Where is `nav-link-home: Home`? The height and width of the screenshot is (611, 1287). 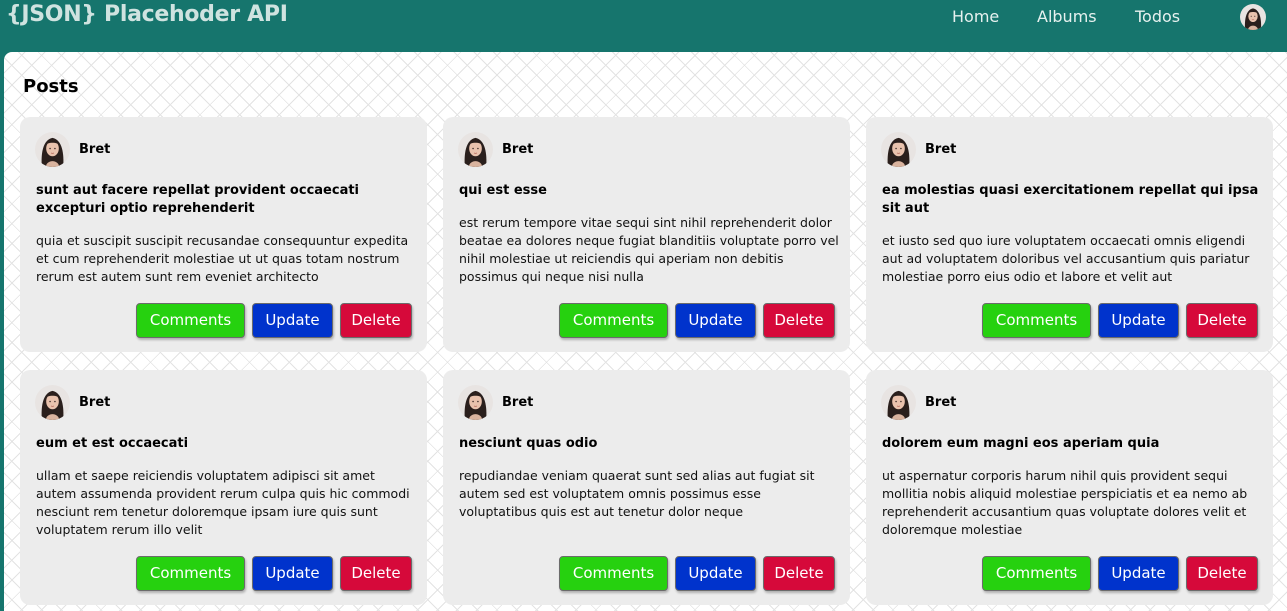 nav-link-home: Home is located at coordinates (975, 16).